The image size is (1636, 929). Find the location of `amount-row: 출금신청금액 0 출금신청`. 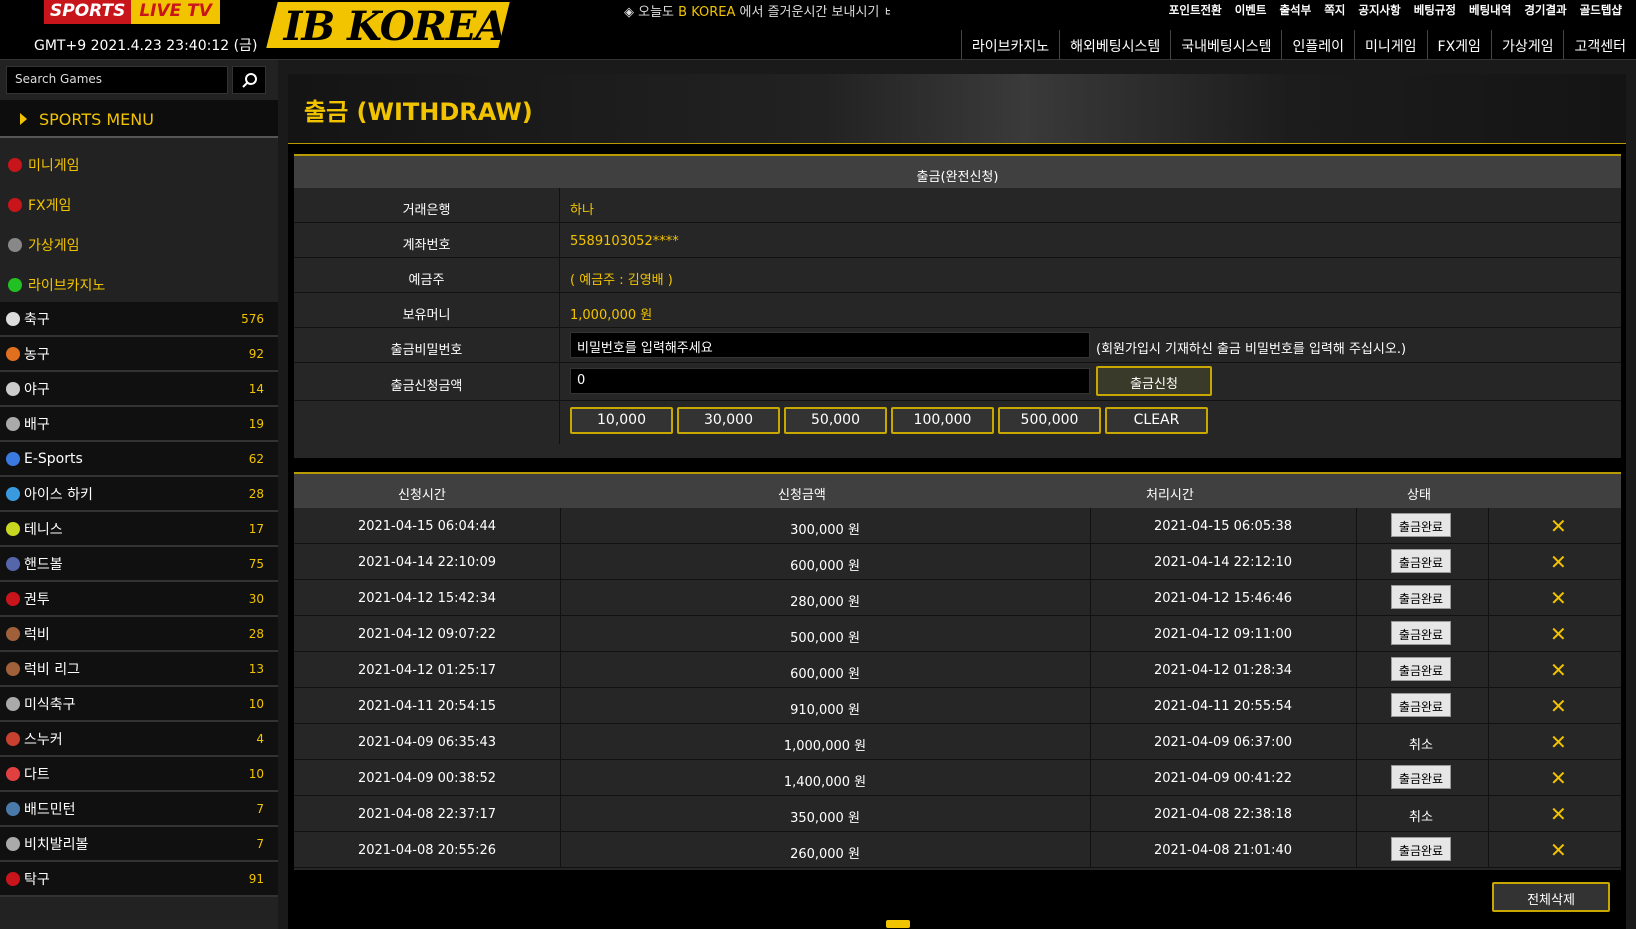

amount-row: 출금신청금액 0 출금신청 is located at coordinates (957, 382).